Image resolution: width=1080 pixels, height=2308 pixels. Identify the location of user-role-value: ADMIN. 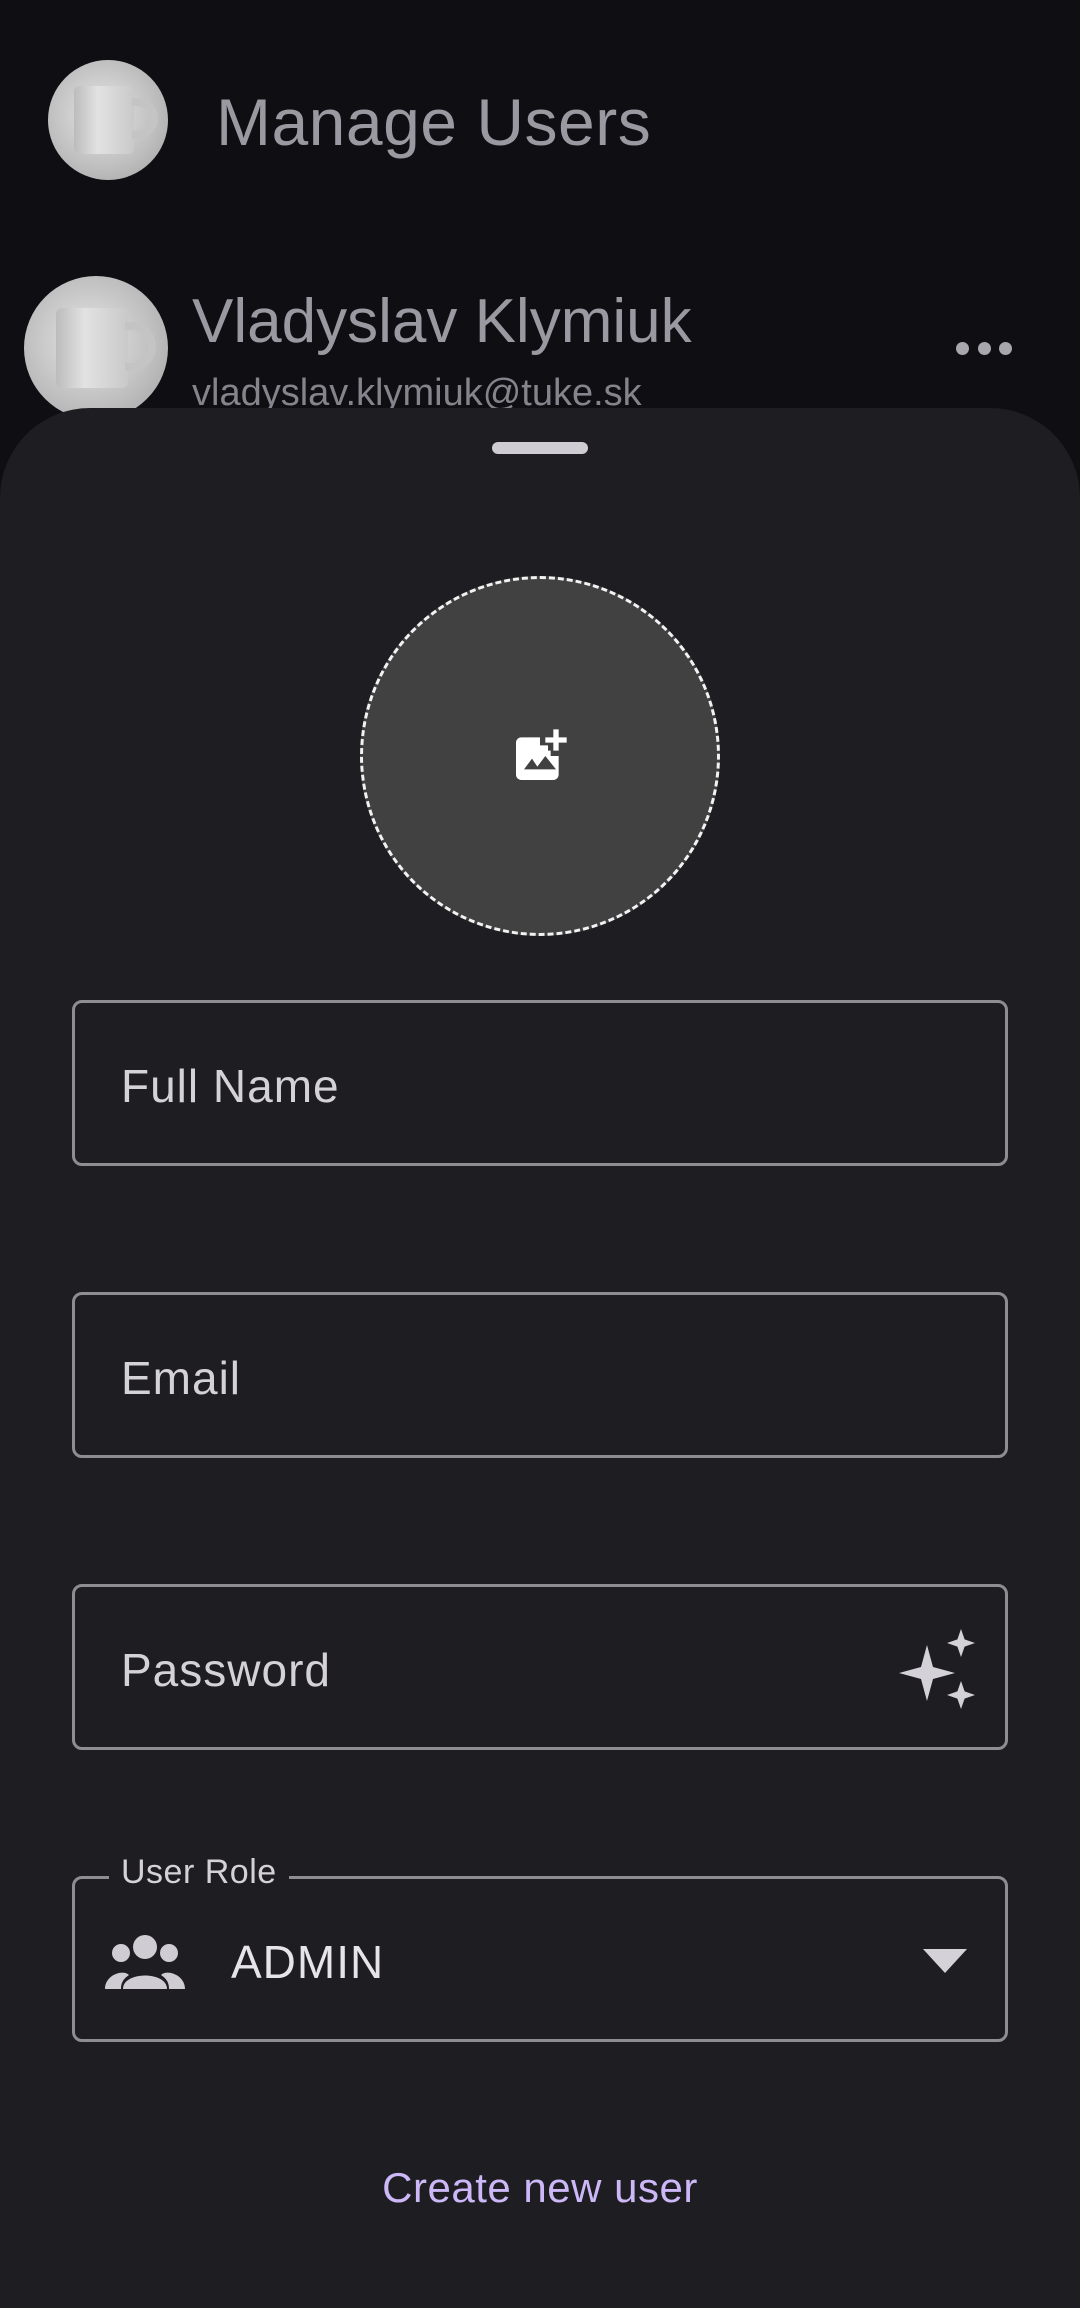
(308, 1962).